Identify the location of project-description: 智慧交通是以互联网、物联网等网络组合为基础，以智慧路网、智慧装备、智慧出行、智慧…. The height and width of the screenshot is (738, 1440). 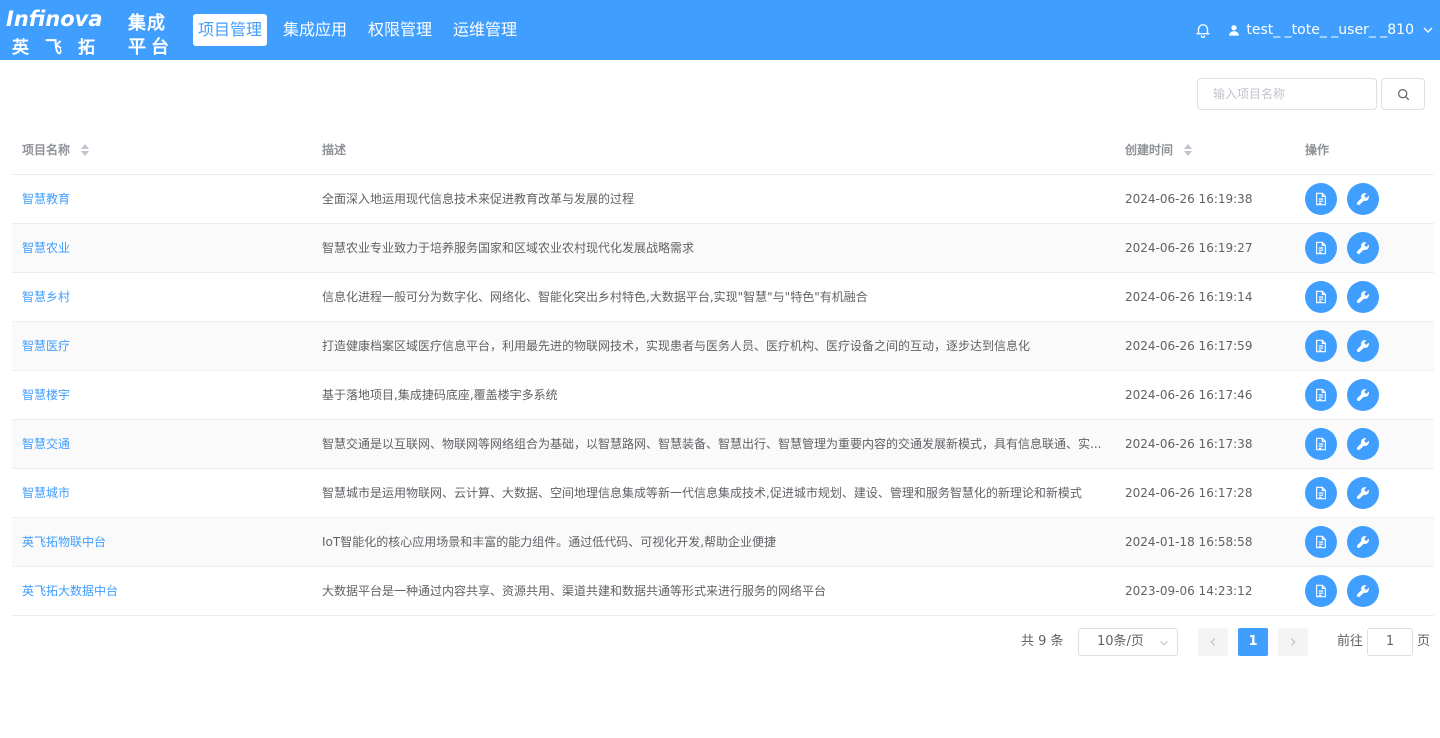
(712, 444).